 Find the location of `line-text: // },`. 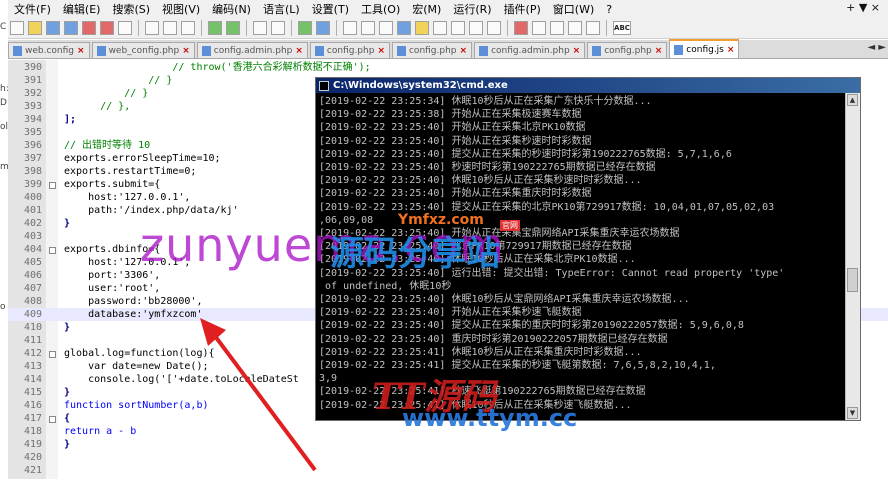

line-text: // }, is located at coordinates (97, 106).